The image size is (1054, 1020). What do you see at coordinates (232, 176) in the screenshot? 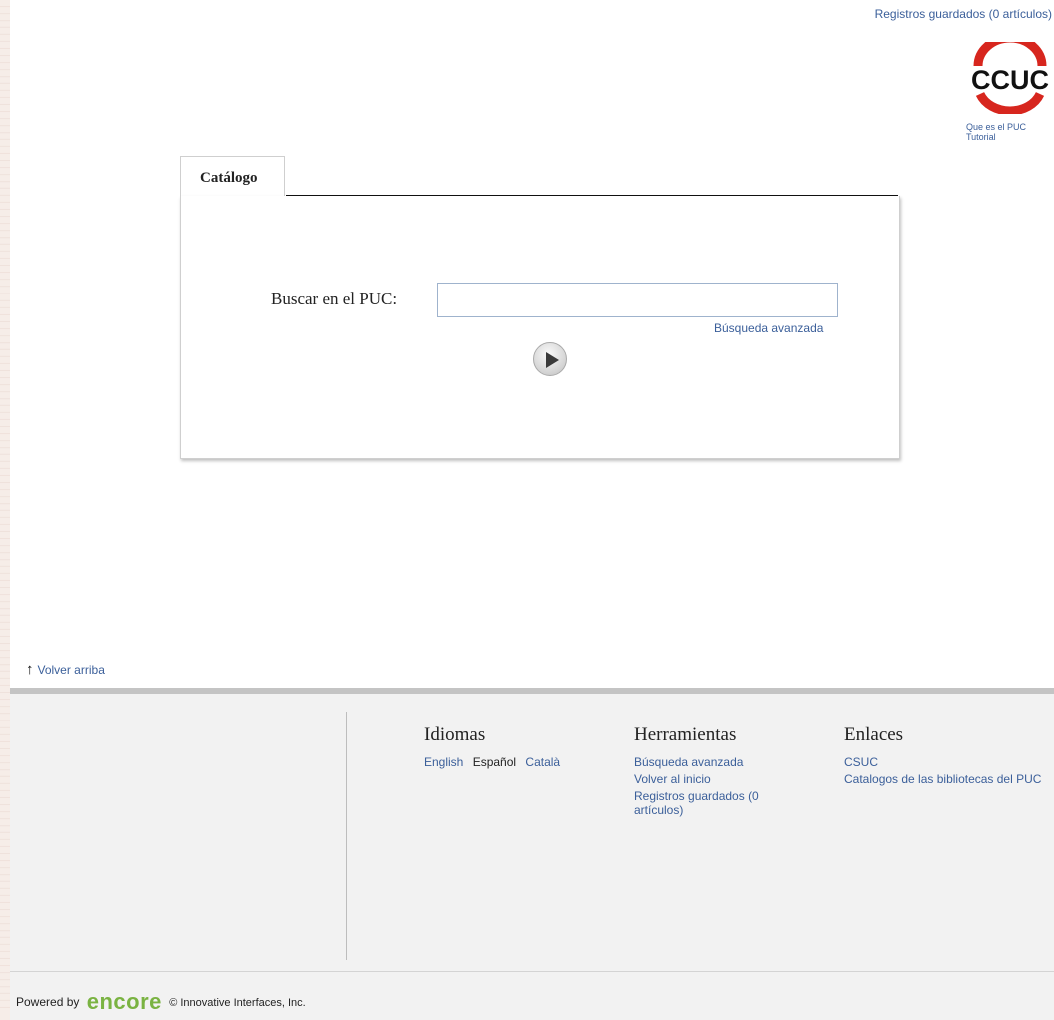
I see `tab-catalogo: Catálogo` at bounding box center [232, 176].